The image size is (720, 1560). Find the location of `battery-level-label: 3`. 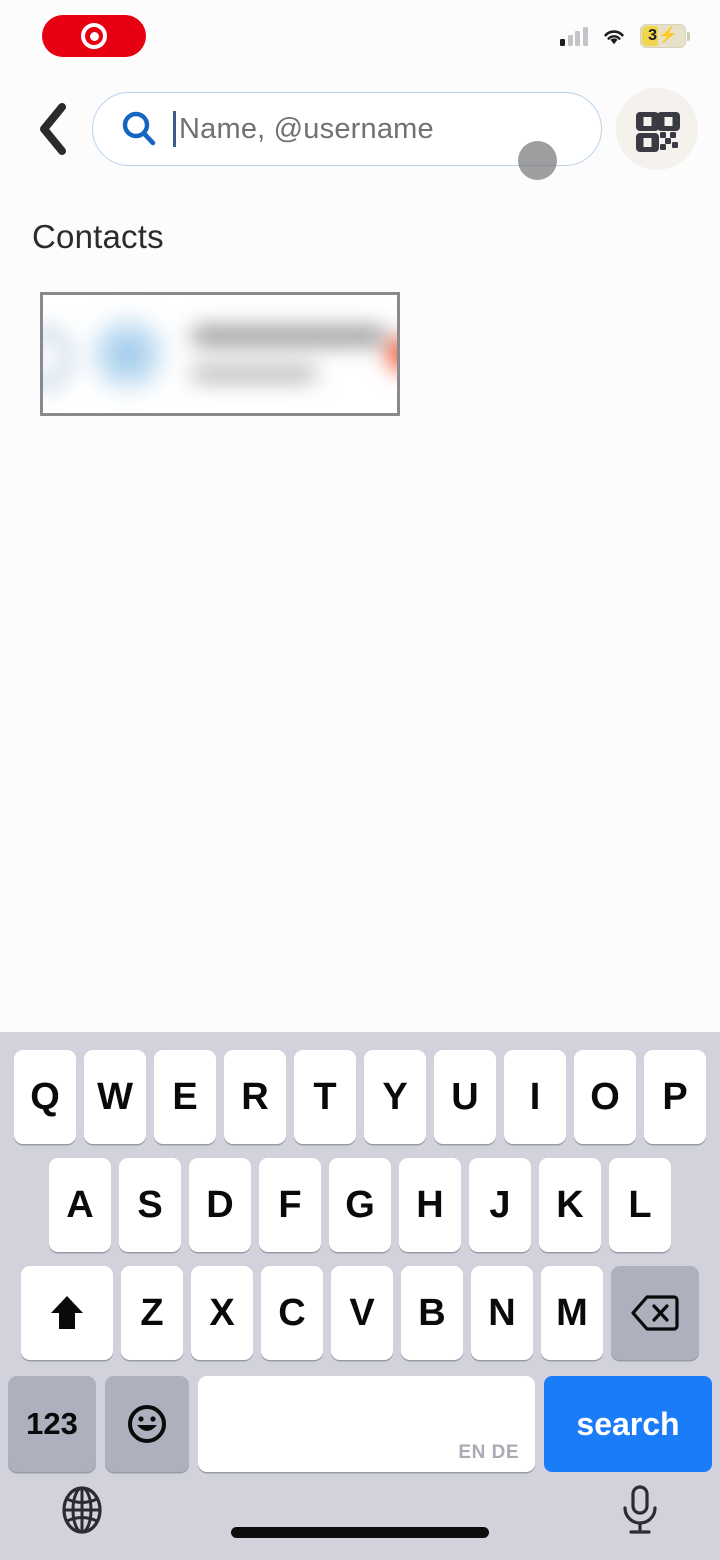

battery-level-label: 3 is located at coordinates (652, 35).